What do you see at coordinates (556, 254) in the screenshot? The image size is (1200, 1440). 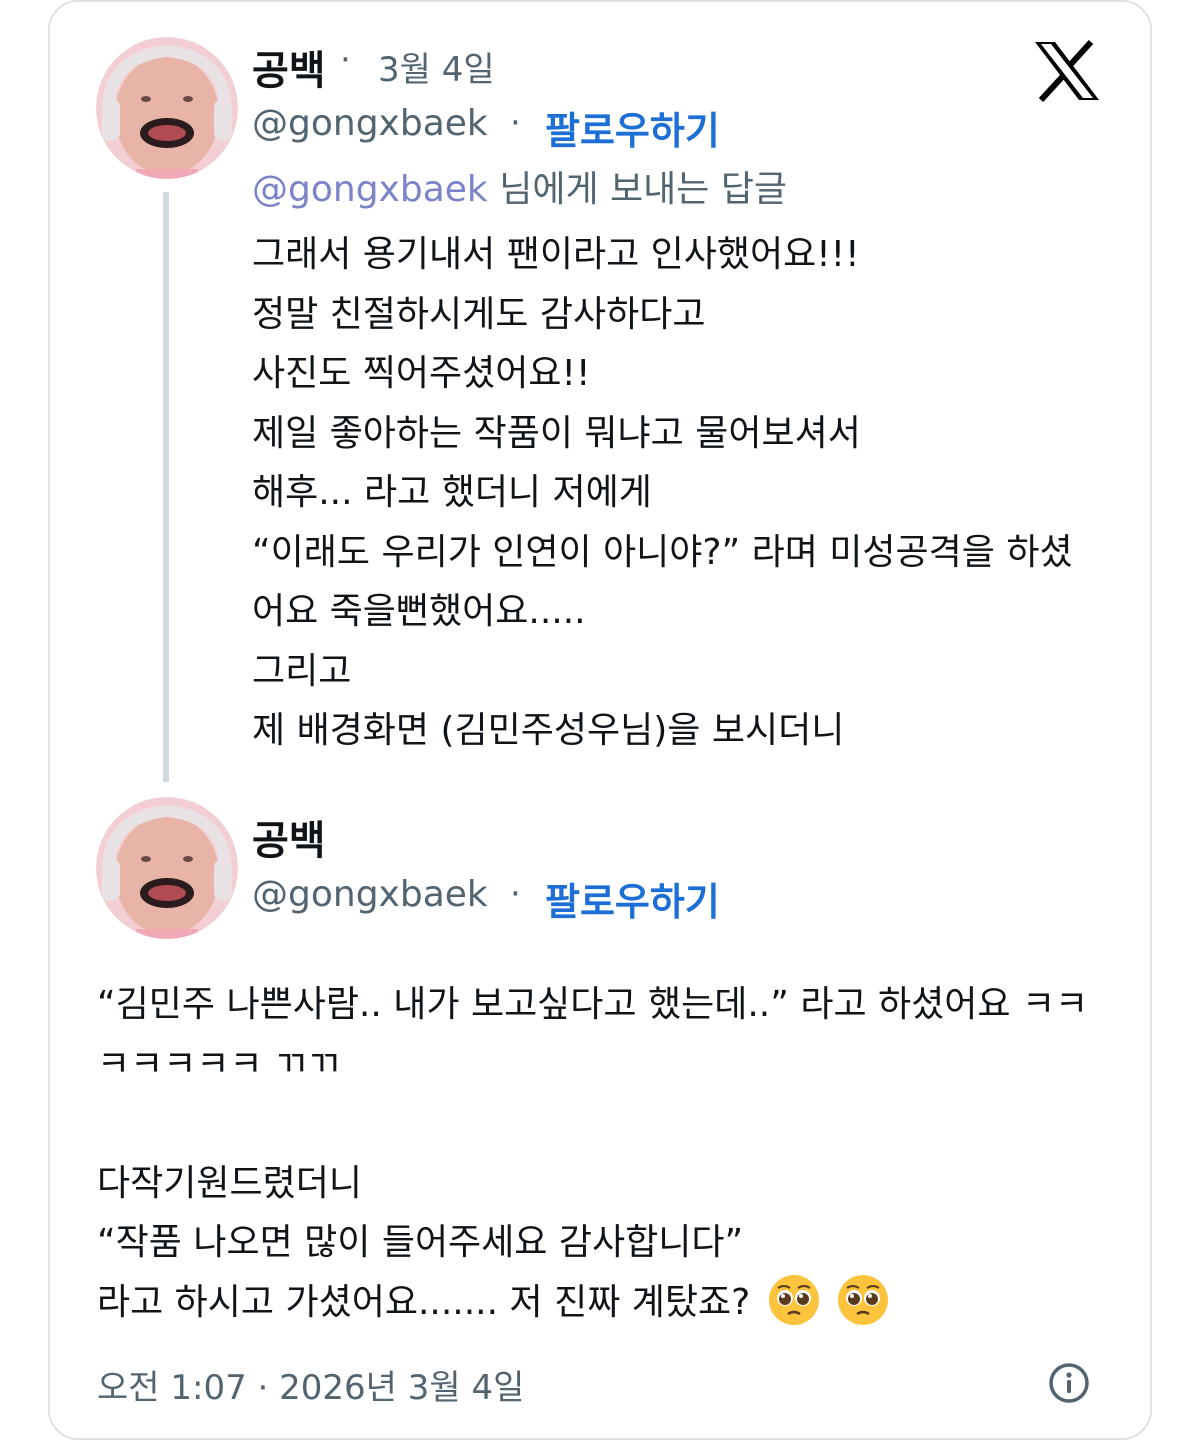 I see `text-line: 그래서 용기내서 팬이라고 인사했어요!!!` at bounding box center [556, 254].